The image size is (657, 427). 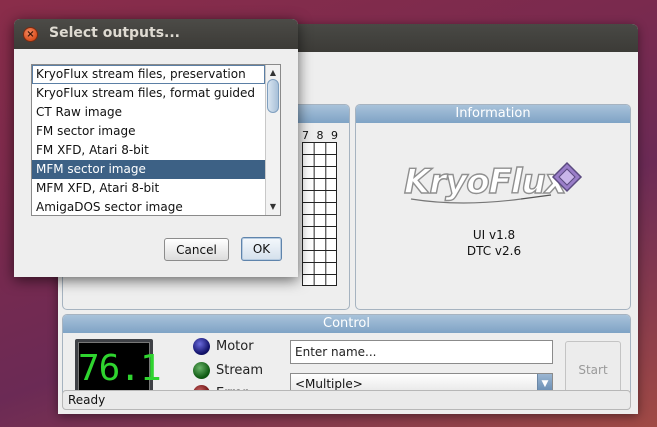 I want to click on list-item: KryoFlux stream files, format guided, so click(x=148, y=93).